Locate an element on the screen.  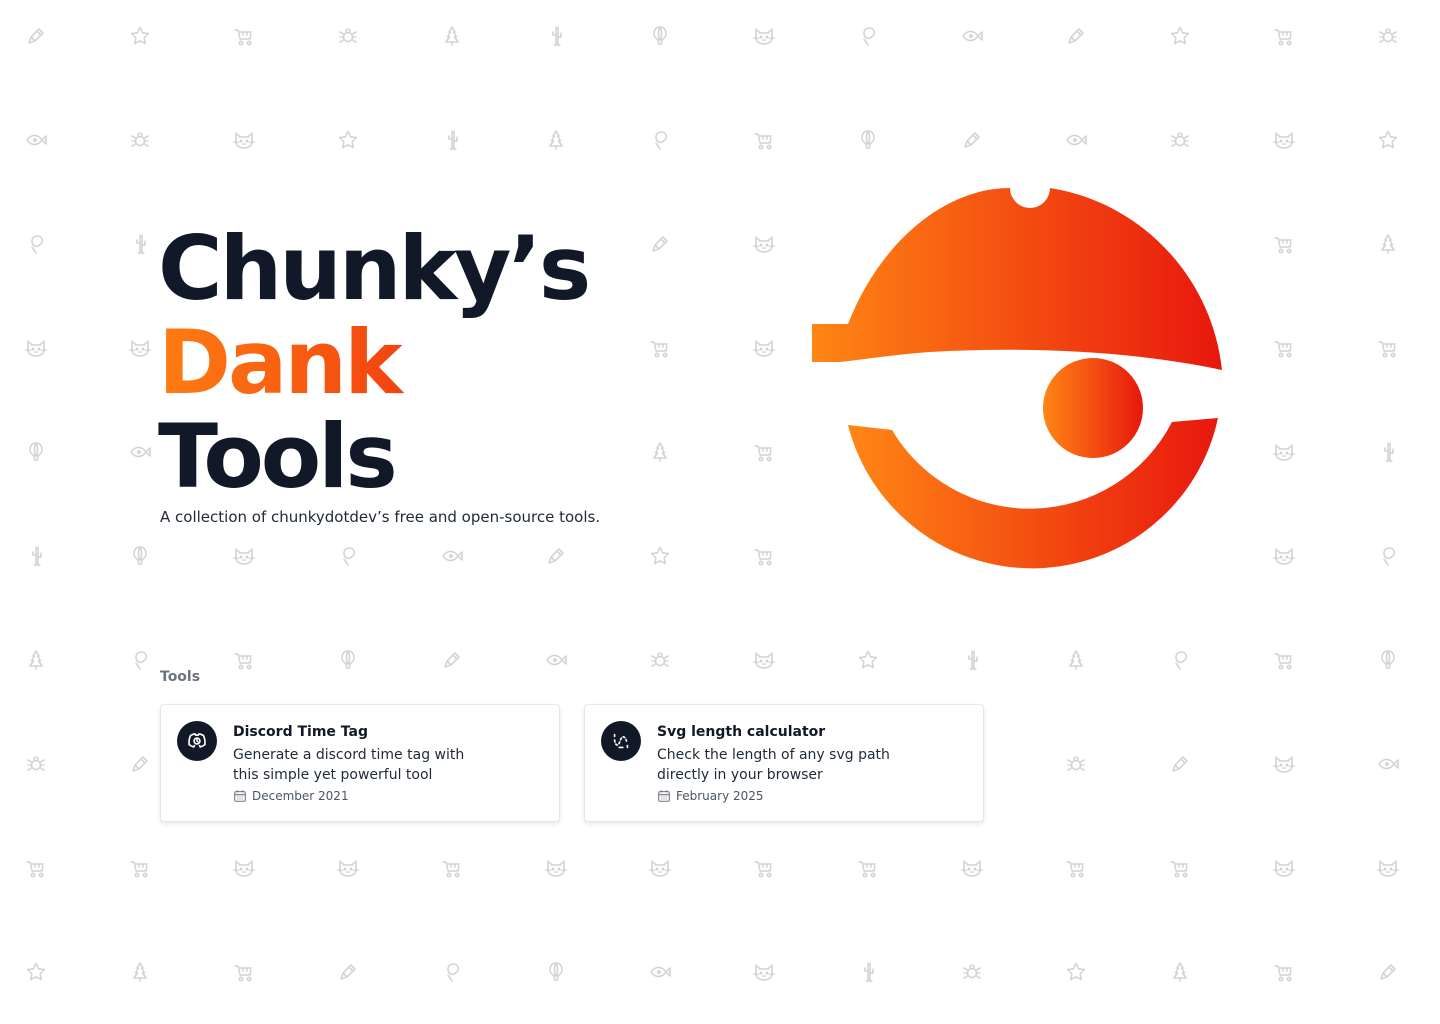
tool-card-title: Svg length calculator is located at coordinates (741, 732).